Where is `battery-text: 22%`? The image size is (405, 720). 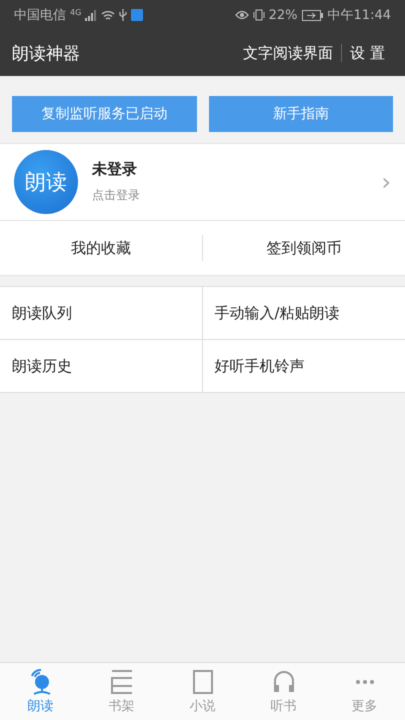 battery-text: 22% is located at coordinates (283, 15).